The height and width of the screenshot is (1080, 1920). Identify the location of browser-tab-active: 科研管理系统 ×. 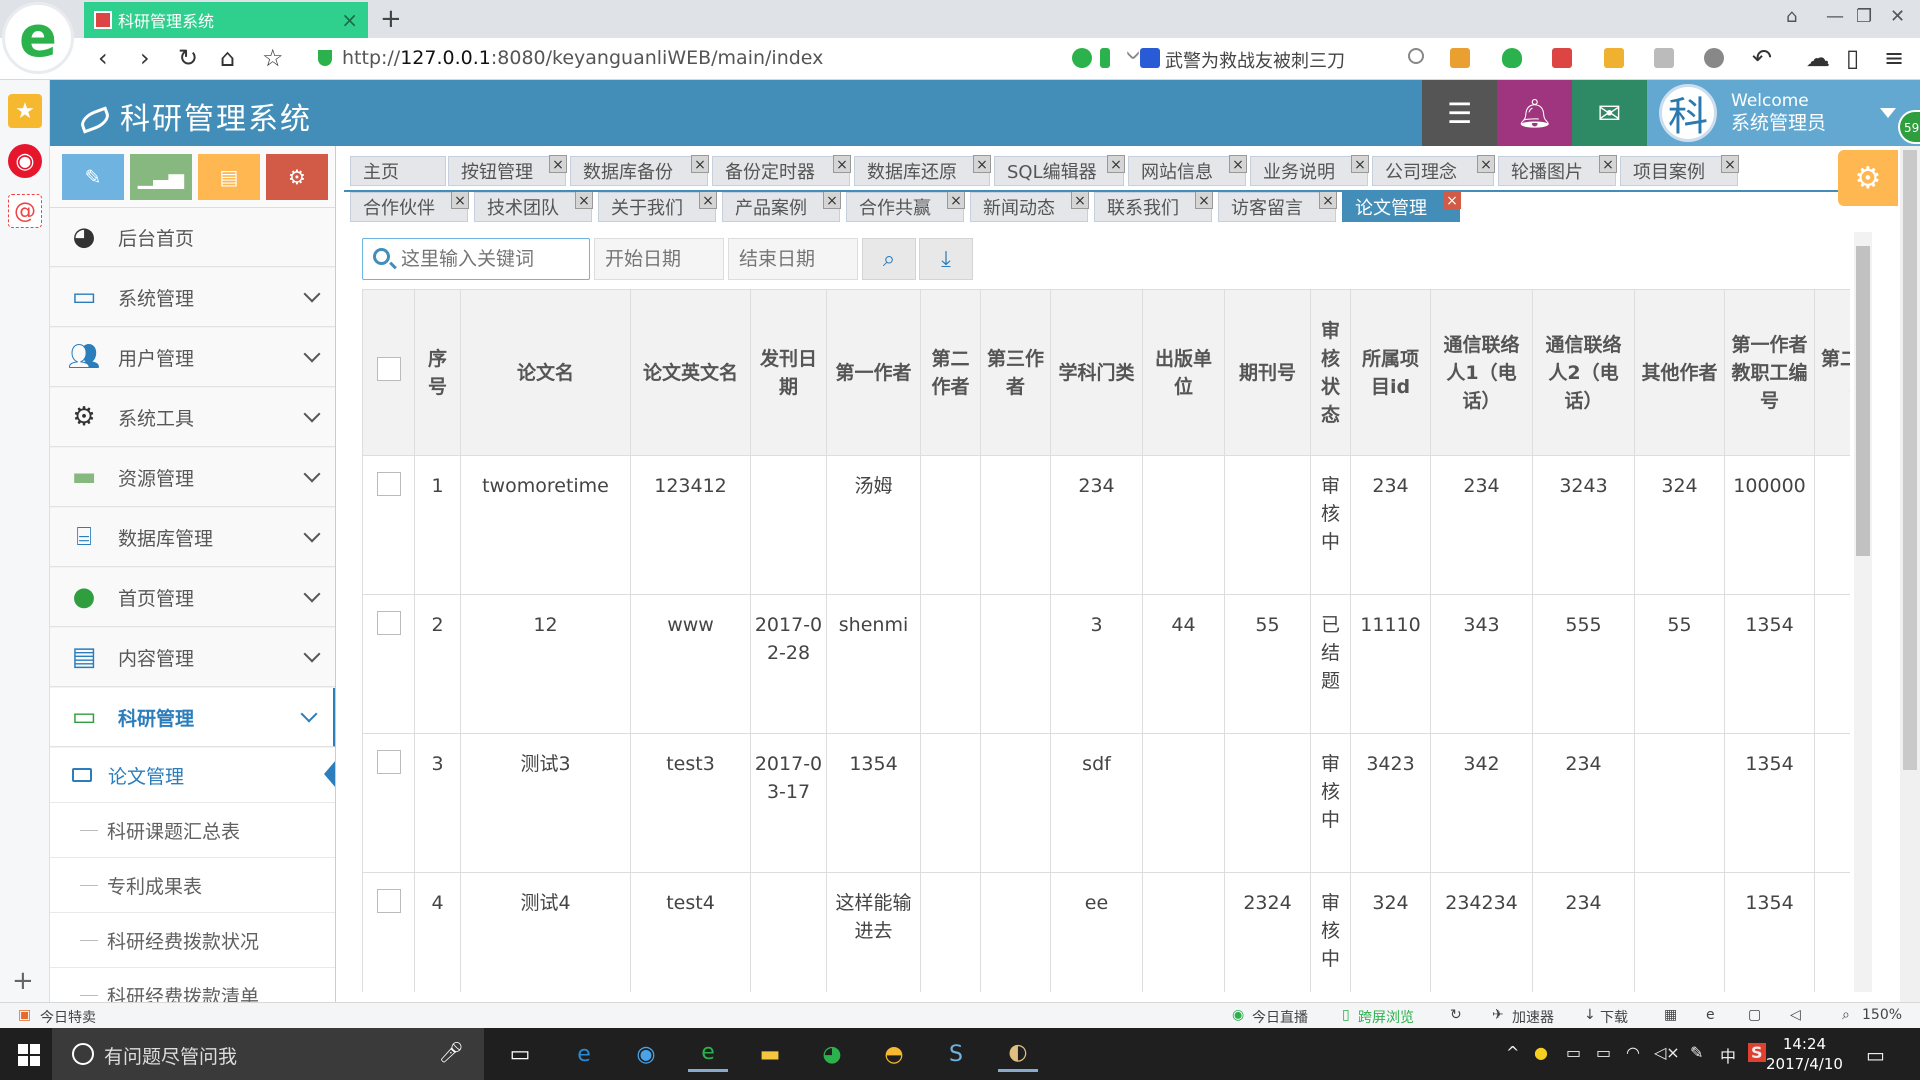
(226, 20).